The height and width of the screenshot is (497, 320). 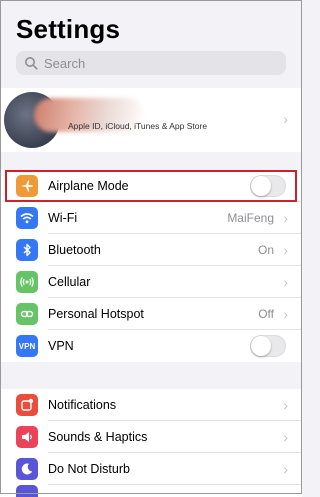 What do you see at coordinates (68, 29) in the screenshot?
I see `page-title: Settings` at bounding box center [68, 29].